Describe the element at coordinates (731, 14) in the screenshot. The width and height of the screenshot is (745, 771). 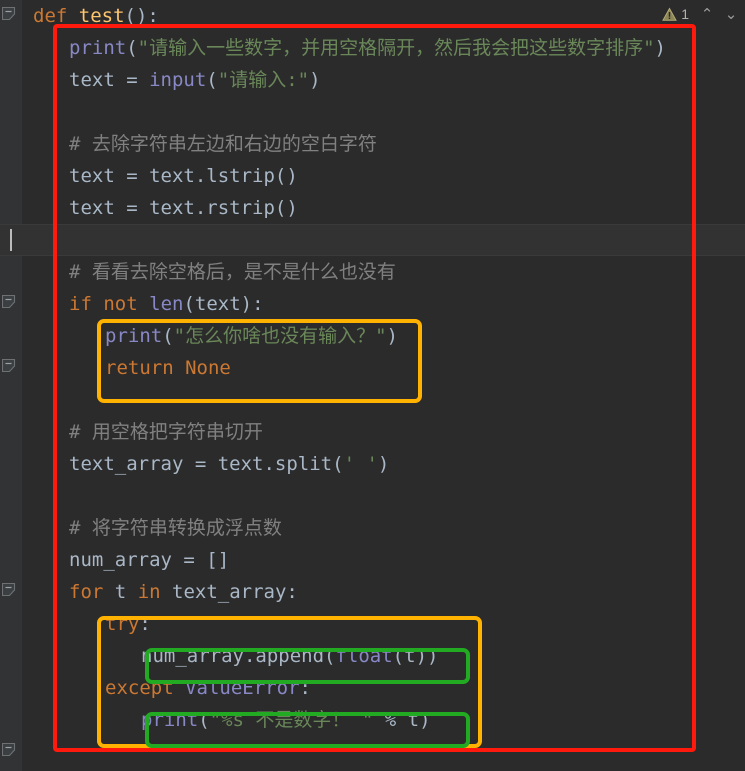
I see `next-problem-chevron-down-icon: ⌄` at that location.